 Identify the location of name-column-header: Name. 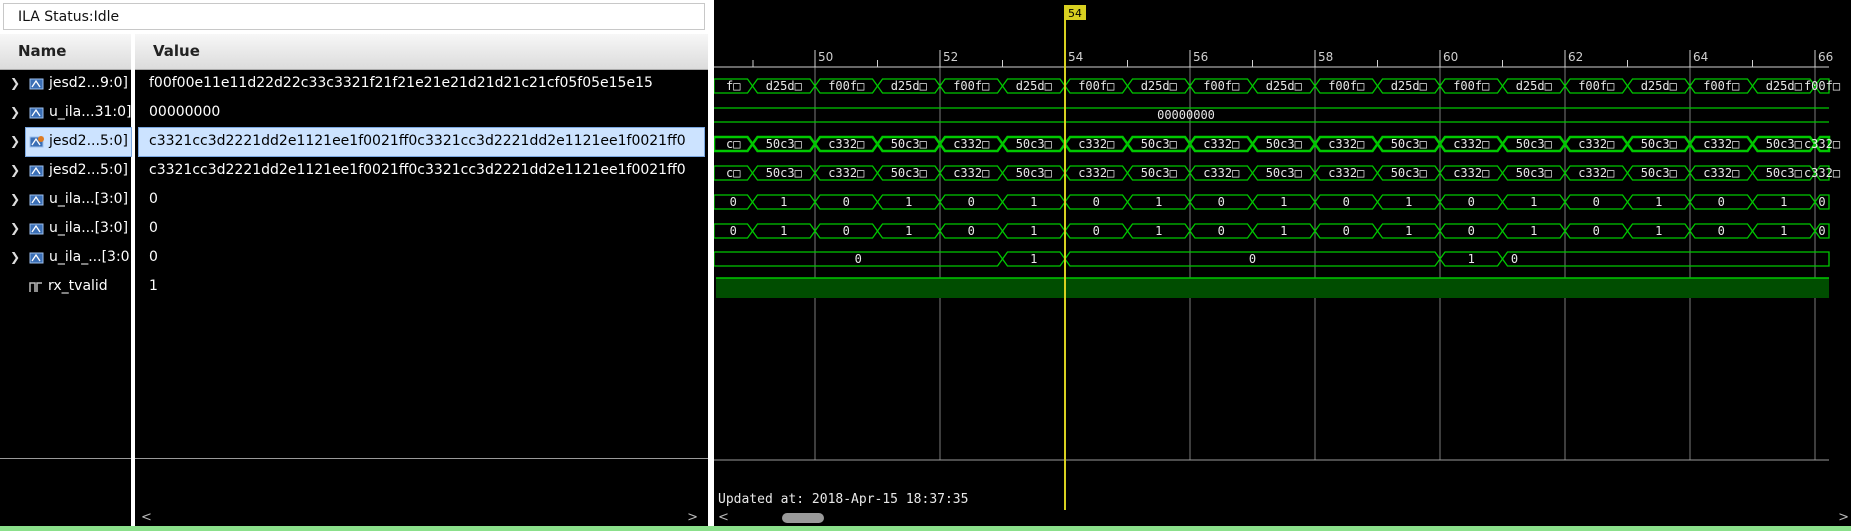
(65, 52).